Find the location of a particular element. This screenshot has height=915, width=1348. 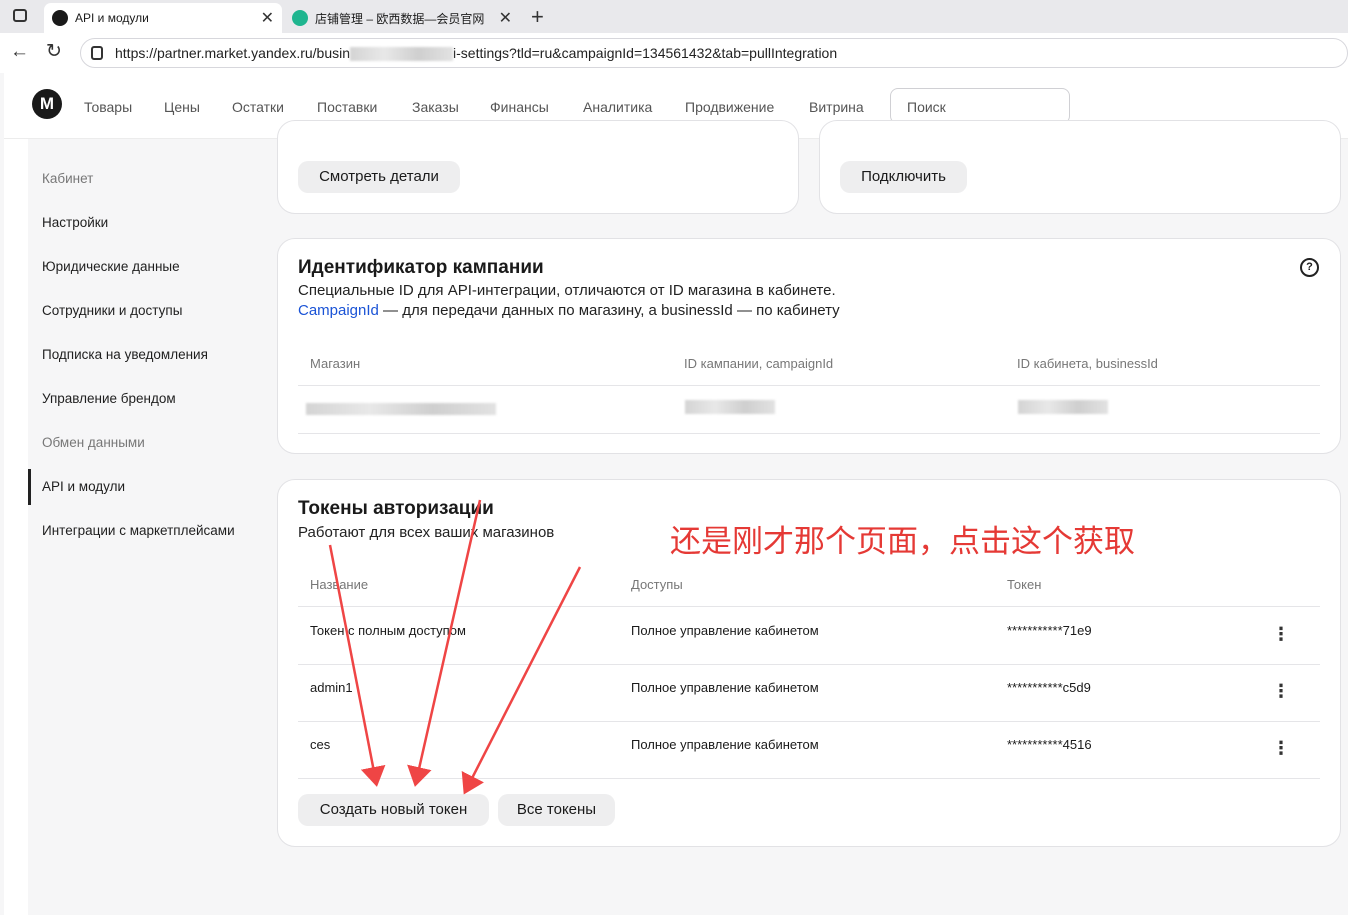

sidebar-item-legal: Юридические данные is located at coordinates (111, 266).